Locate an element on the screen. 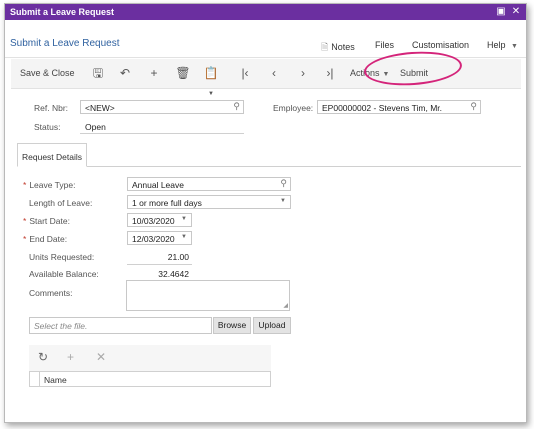 This screenshot has width=534, height=429. end-date-field: 12/03/2020 ▼ is located at coordinates (159, 238).